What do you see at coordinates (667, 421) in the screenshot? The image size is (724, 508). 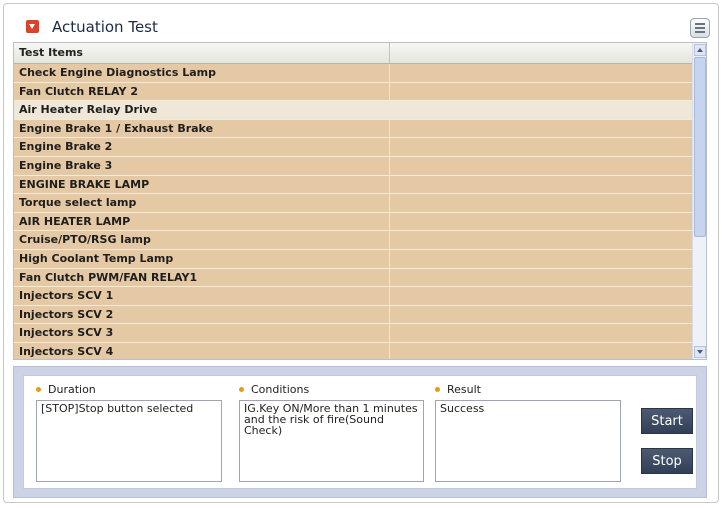 I see `start-button: Start` at bounding box center [667, 421].